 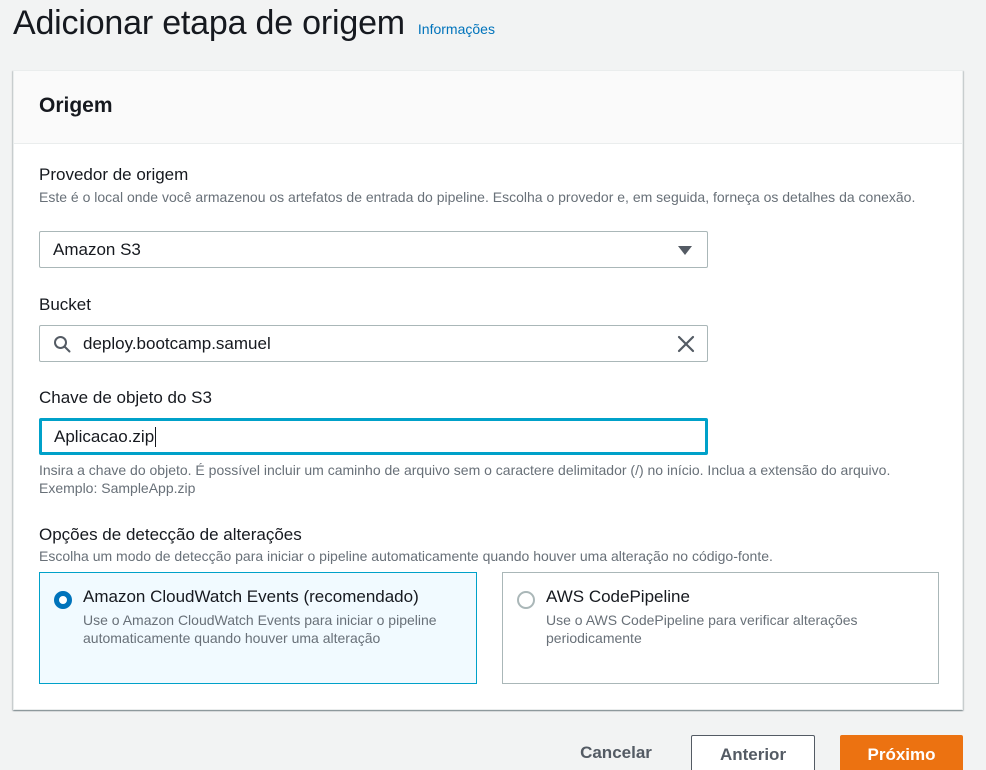 I want to click on object-key-label: Chave de objeto do S3, so click(x=125, y=397).